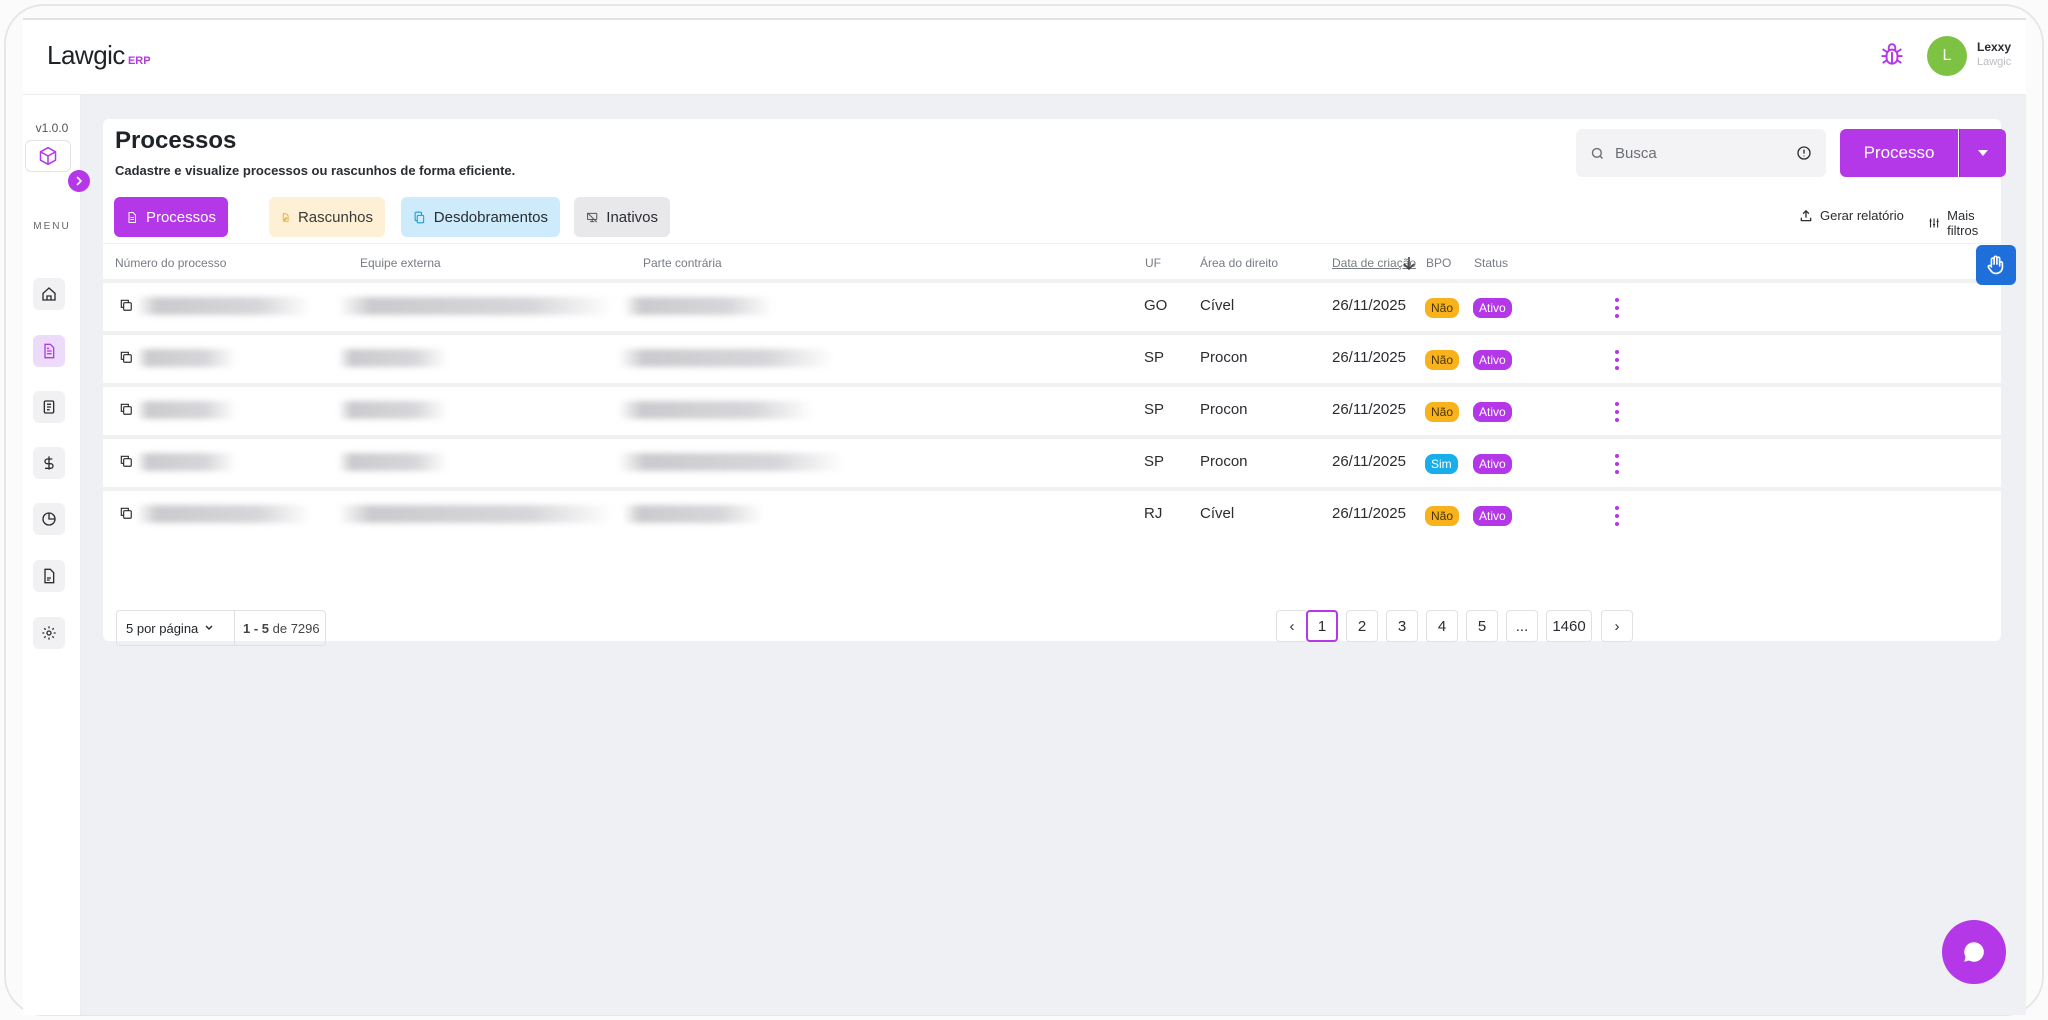 The width and height of the screenshot is (2048, 1020). What do you see at coordinates (1442, 626) in the screenshot?
I see `page-button: 4` at bounding box center [1442, 626].